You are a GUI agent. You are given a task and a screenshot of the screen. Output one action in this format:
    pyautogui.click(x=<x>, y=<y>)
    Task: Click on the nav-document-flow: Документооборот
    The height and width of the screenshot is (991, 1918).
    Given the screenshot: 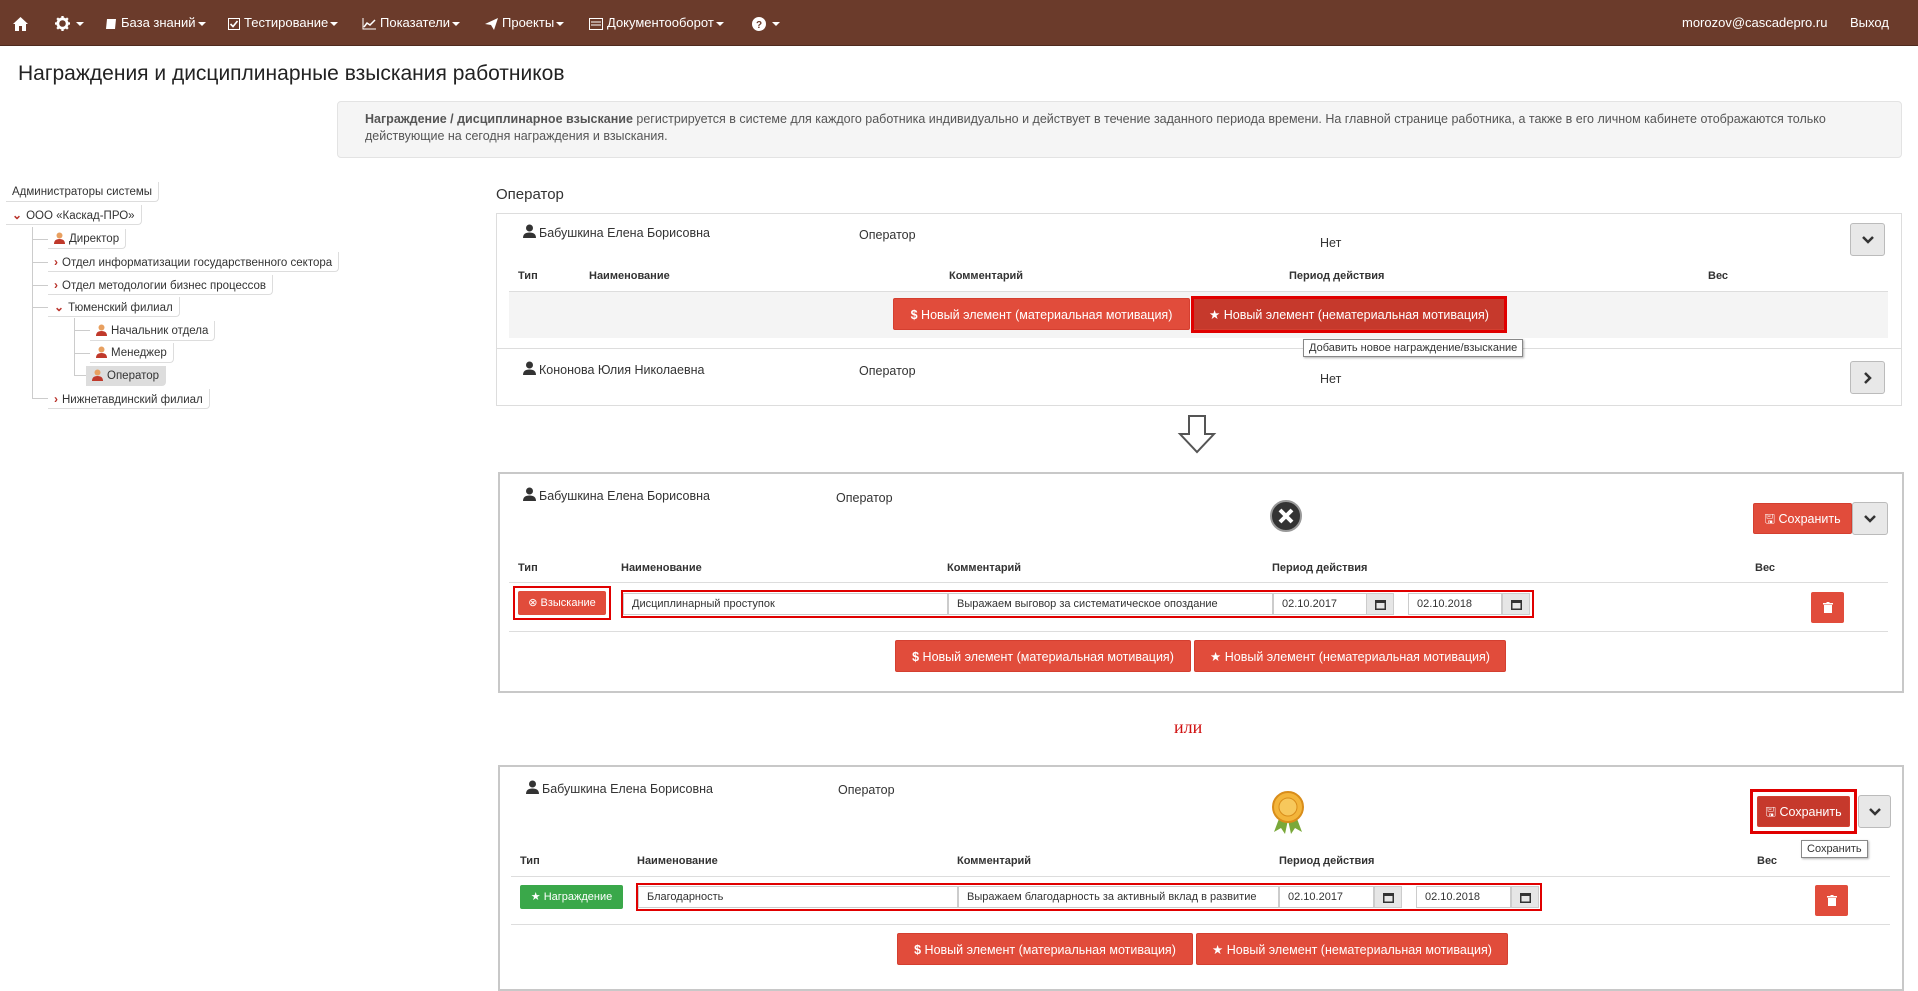 What is the action you would take?
    pyautogui.click(x=656, y=23)
    